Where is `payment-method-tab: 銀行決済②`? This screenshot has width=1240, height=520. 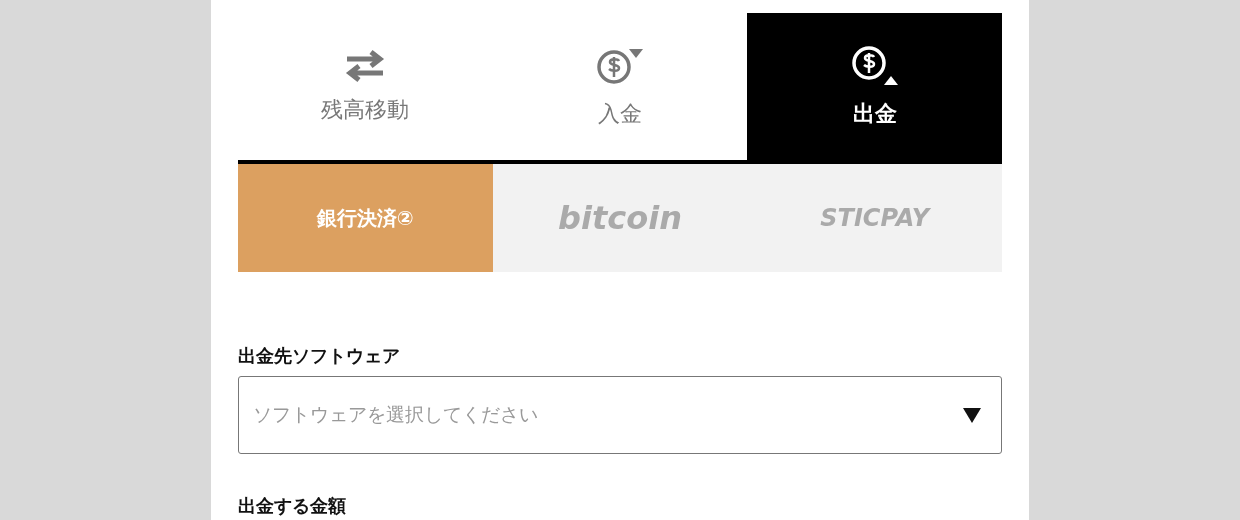 payment-method-tab: 銀行決済② is located at coordinates (365, 218).